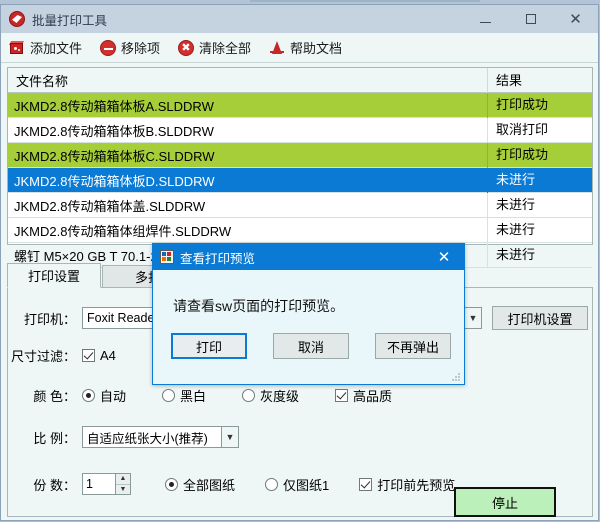 The image size is (600, 522). Describe the element at coordinates (114, 181) in the screenshot. I see `cell-filename: JKMD2.8传动箱箱体板D.SLDDRW` at that location.